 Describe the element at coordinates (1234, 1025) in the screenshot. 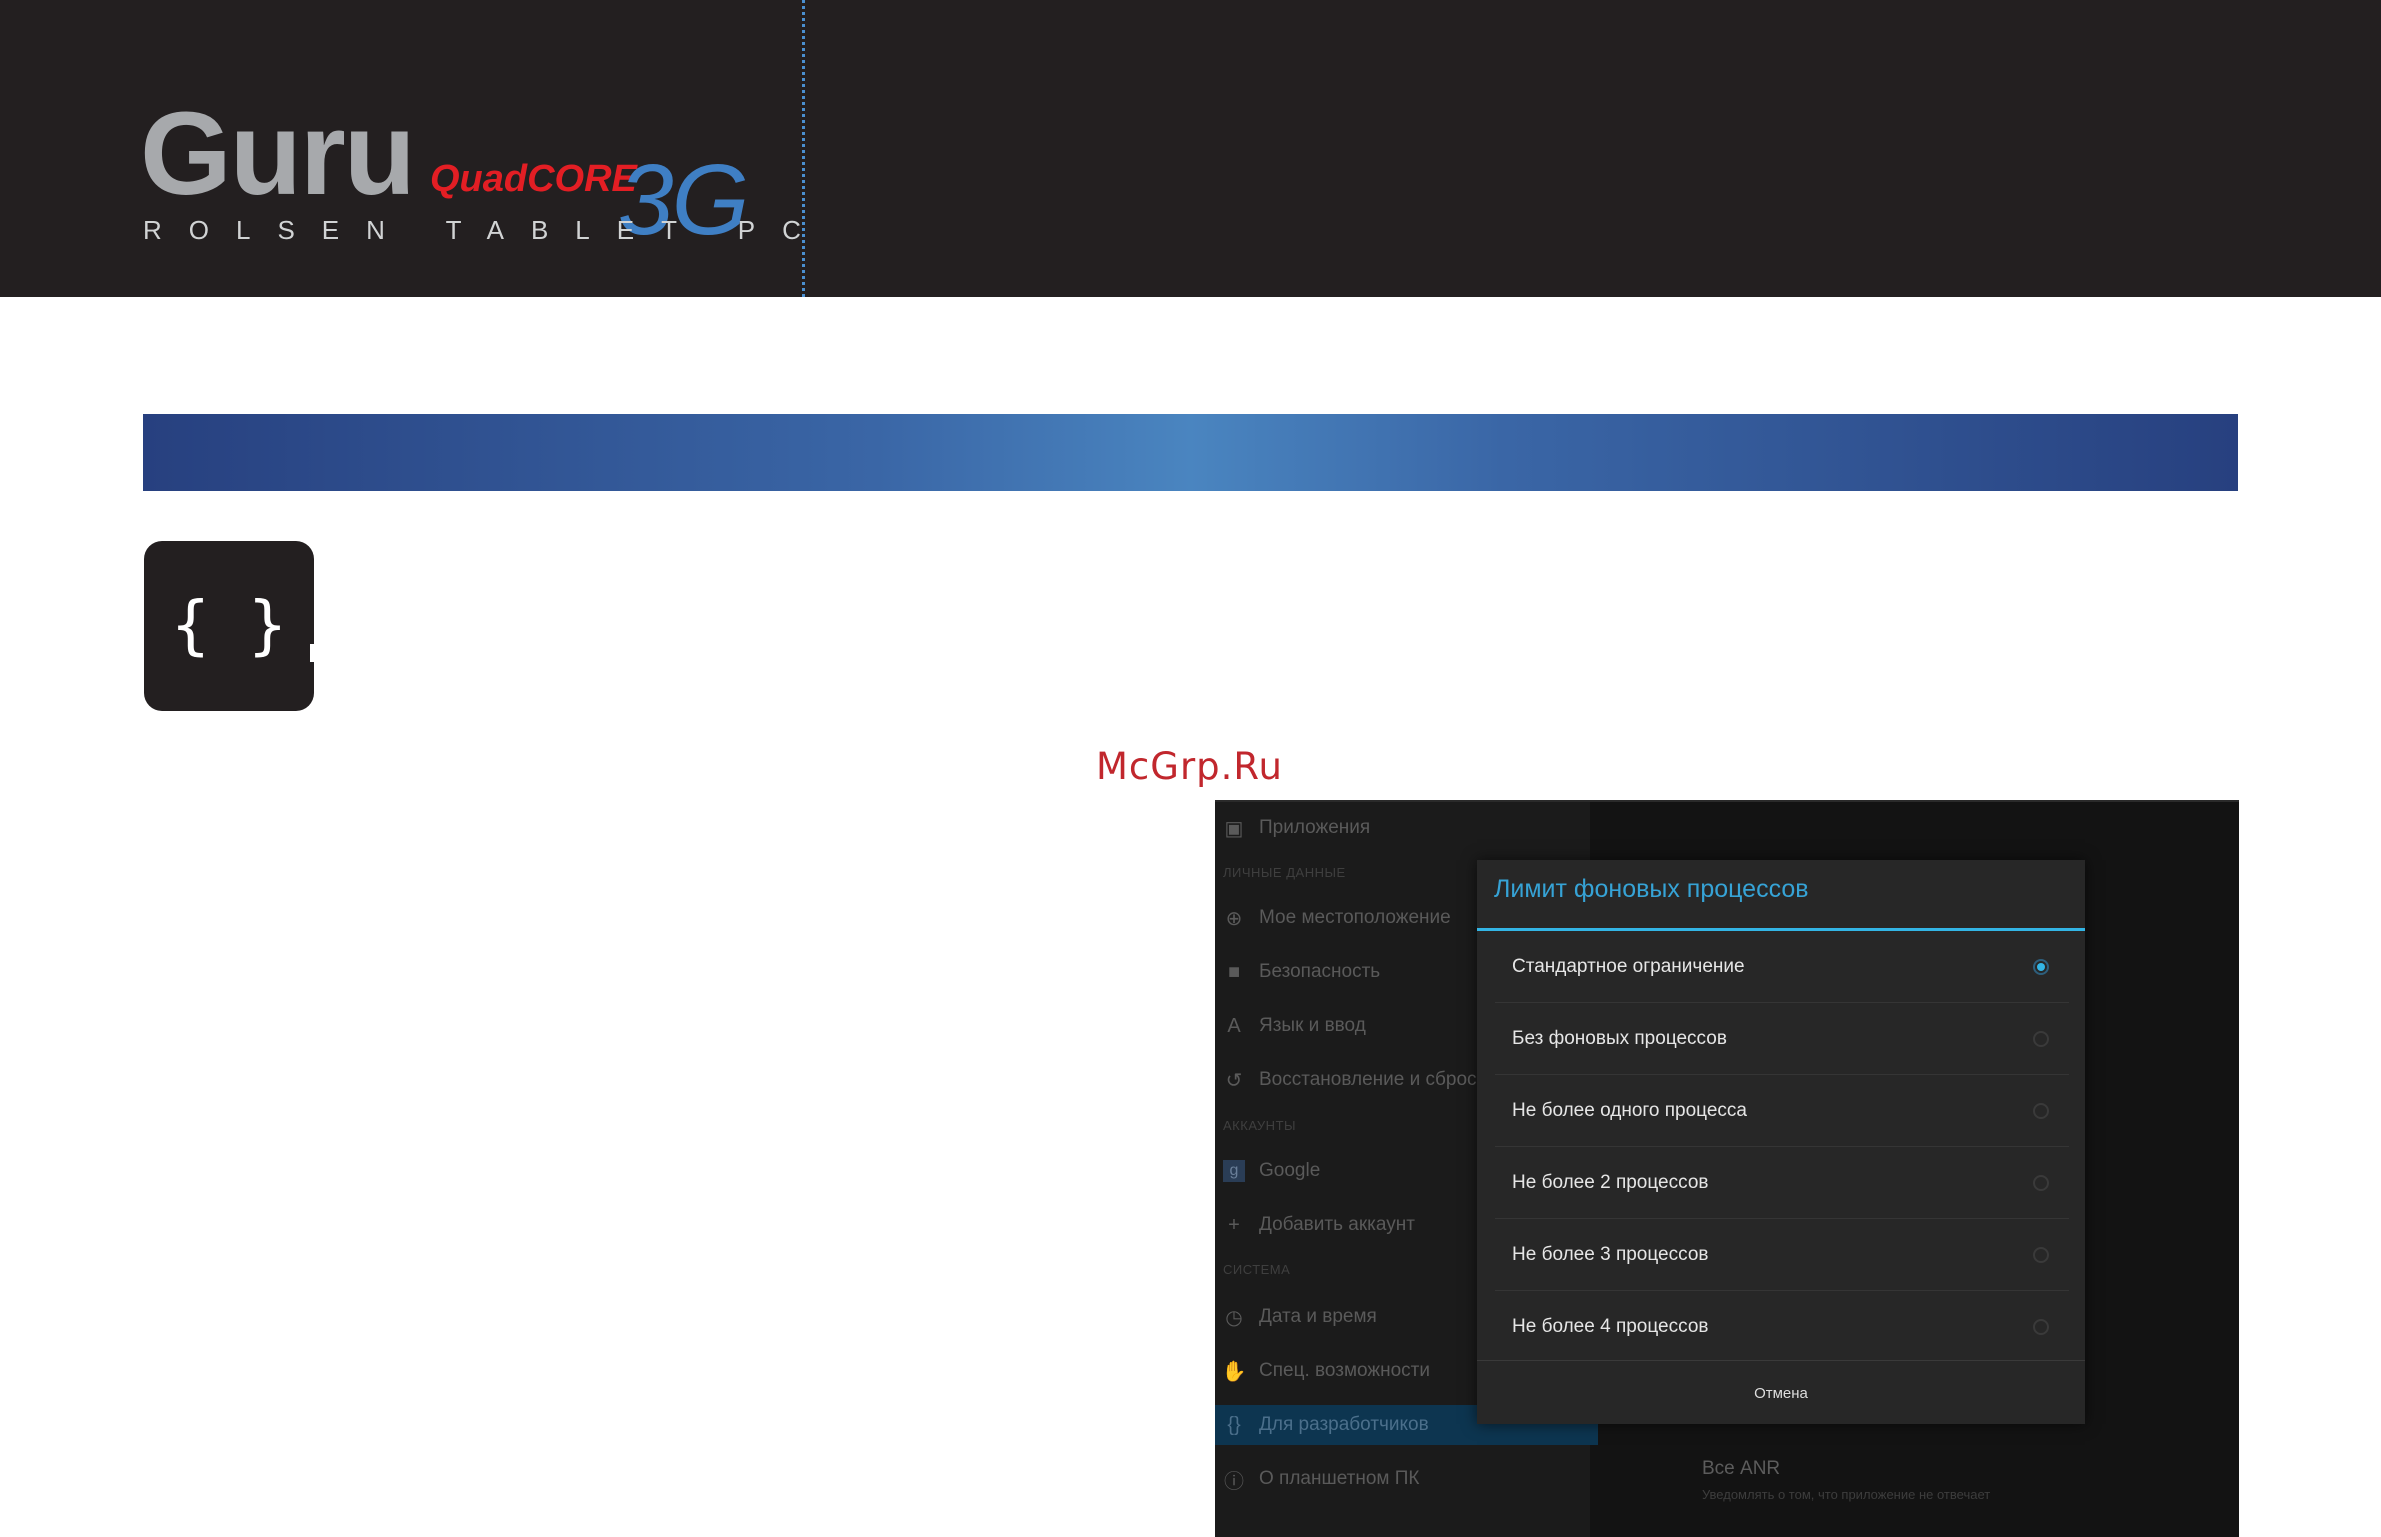

I see `language-icon: A` at that location.